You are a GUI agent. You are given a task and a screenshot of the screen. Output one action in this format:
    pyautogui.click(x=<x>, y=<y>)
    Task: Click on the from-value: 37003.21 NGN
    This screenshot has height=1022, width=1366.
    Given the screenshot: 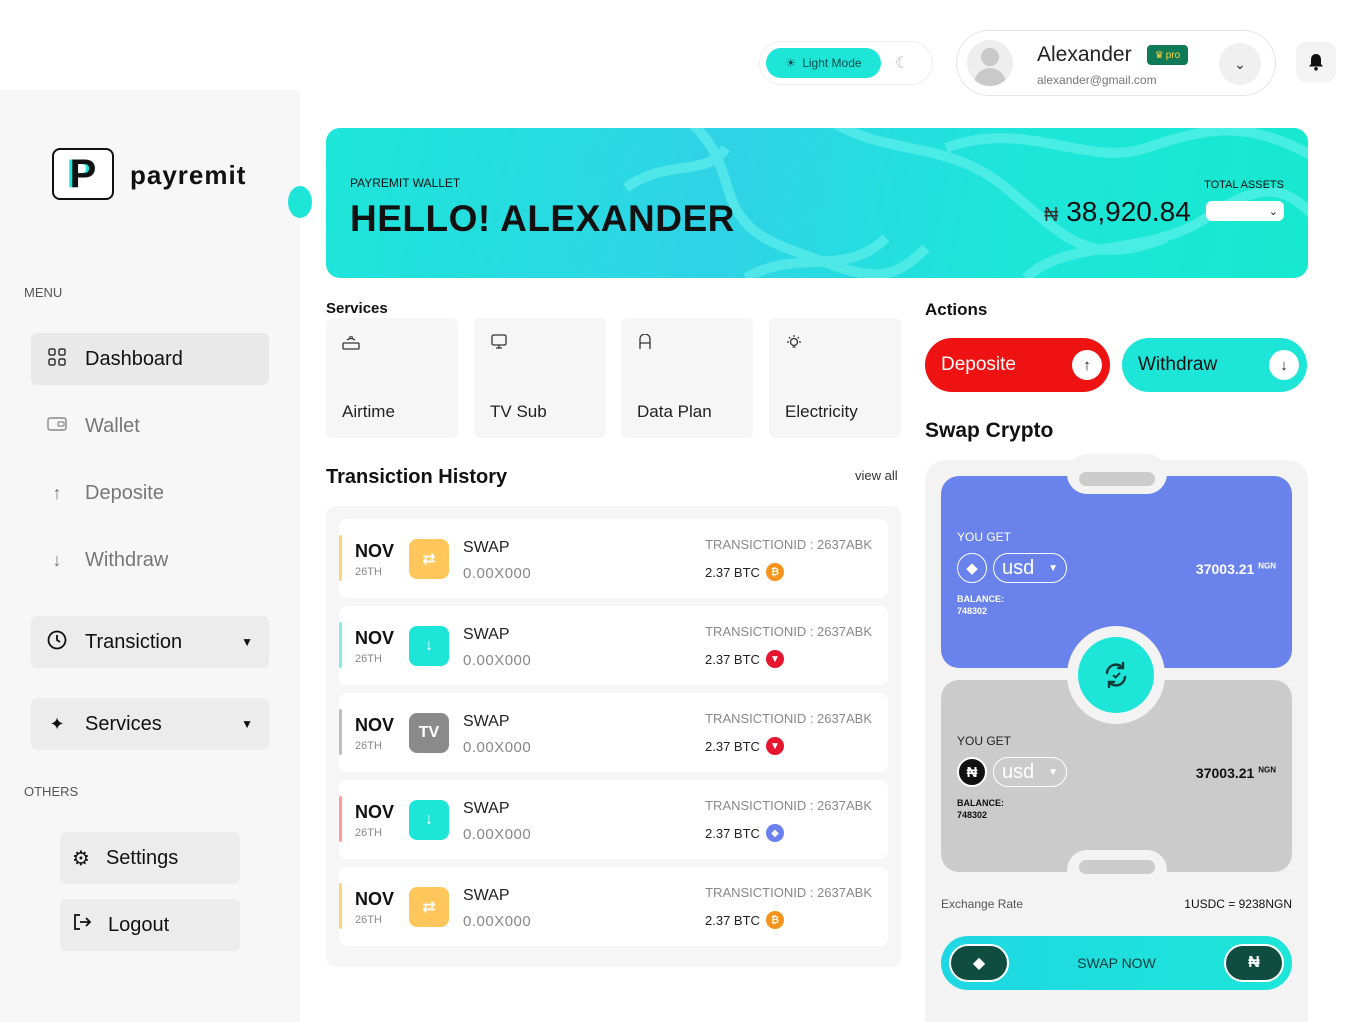 What is the action you would take?
    pyautogui.click(x=1235, y=569)
    